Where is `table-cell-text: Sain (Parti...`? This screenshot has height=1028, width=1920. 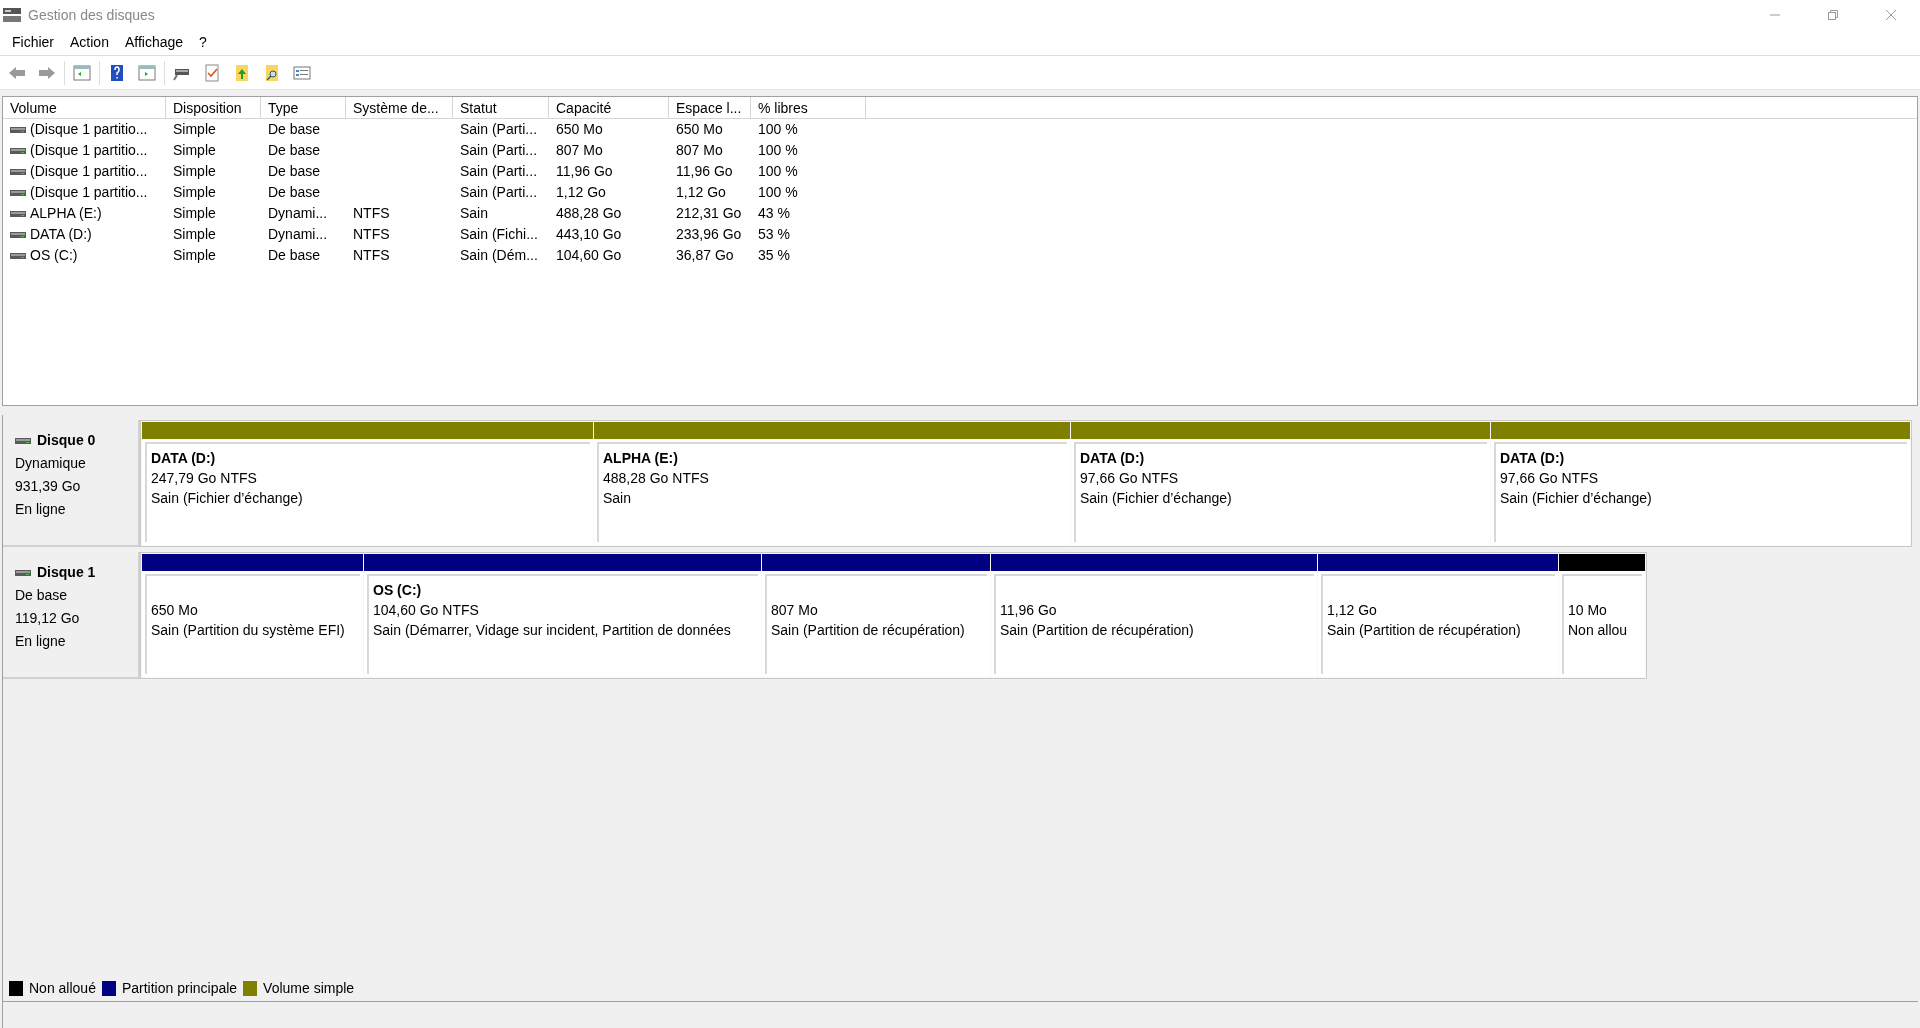
table-cell-text: Sain (Parti... is located at coordinates (499, 150).